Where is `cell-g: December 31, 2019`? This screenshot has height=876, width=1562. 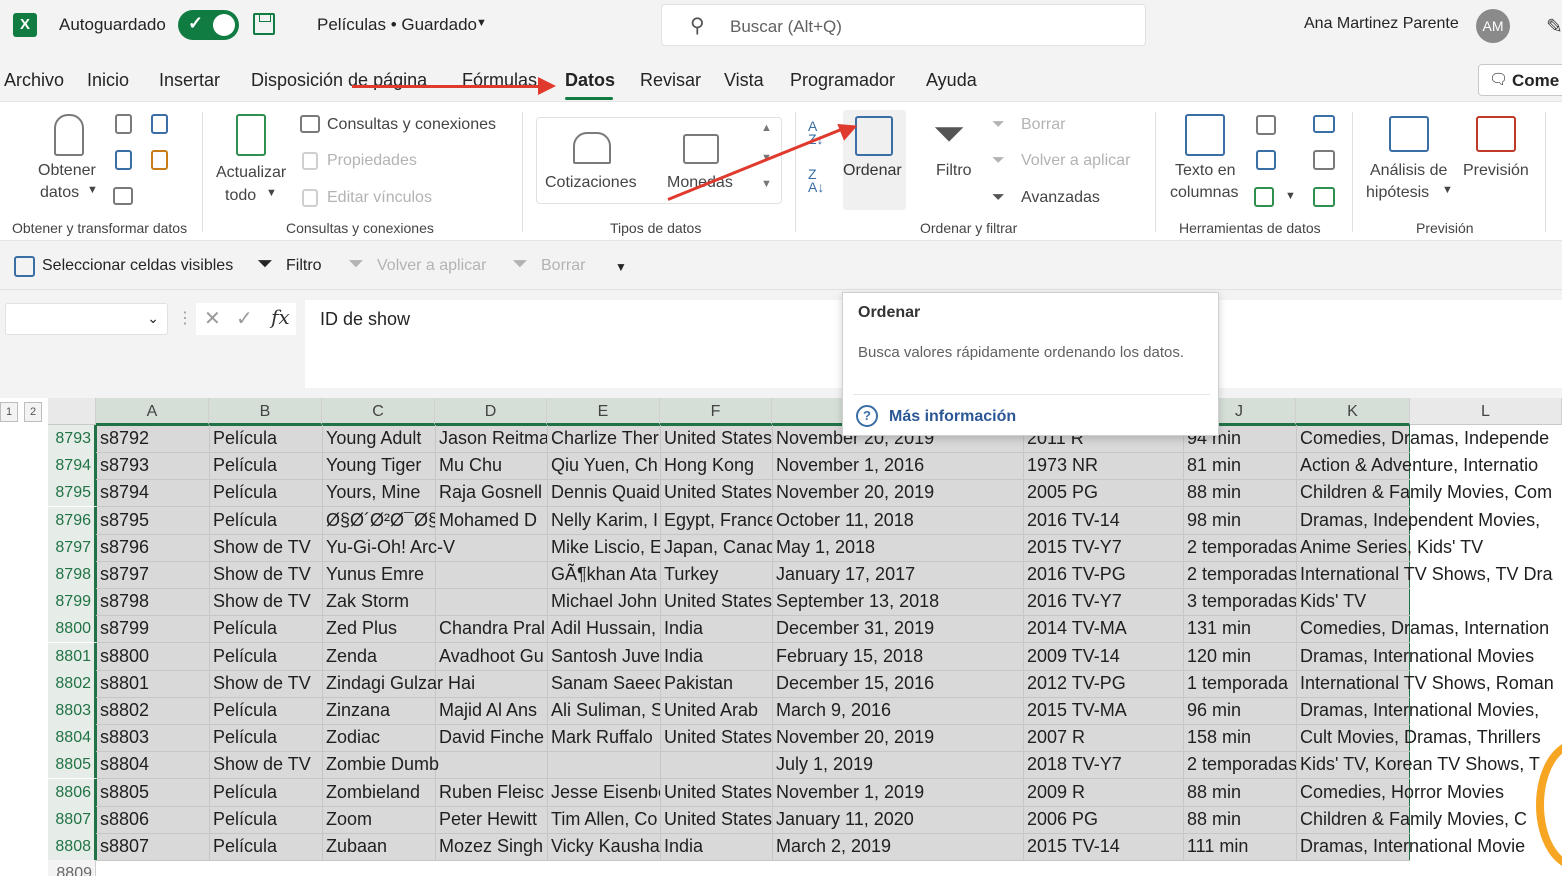 cell-g: December 31, 2019 is located at coordinates (897, 628).